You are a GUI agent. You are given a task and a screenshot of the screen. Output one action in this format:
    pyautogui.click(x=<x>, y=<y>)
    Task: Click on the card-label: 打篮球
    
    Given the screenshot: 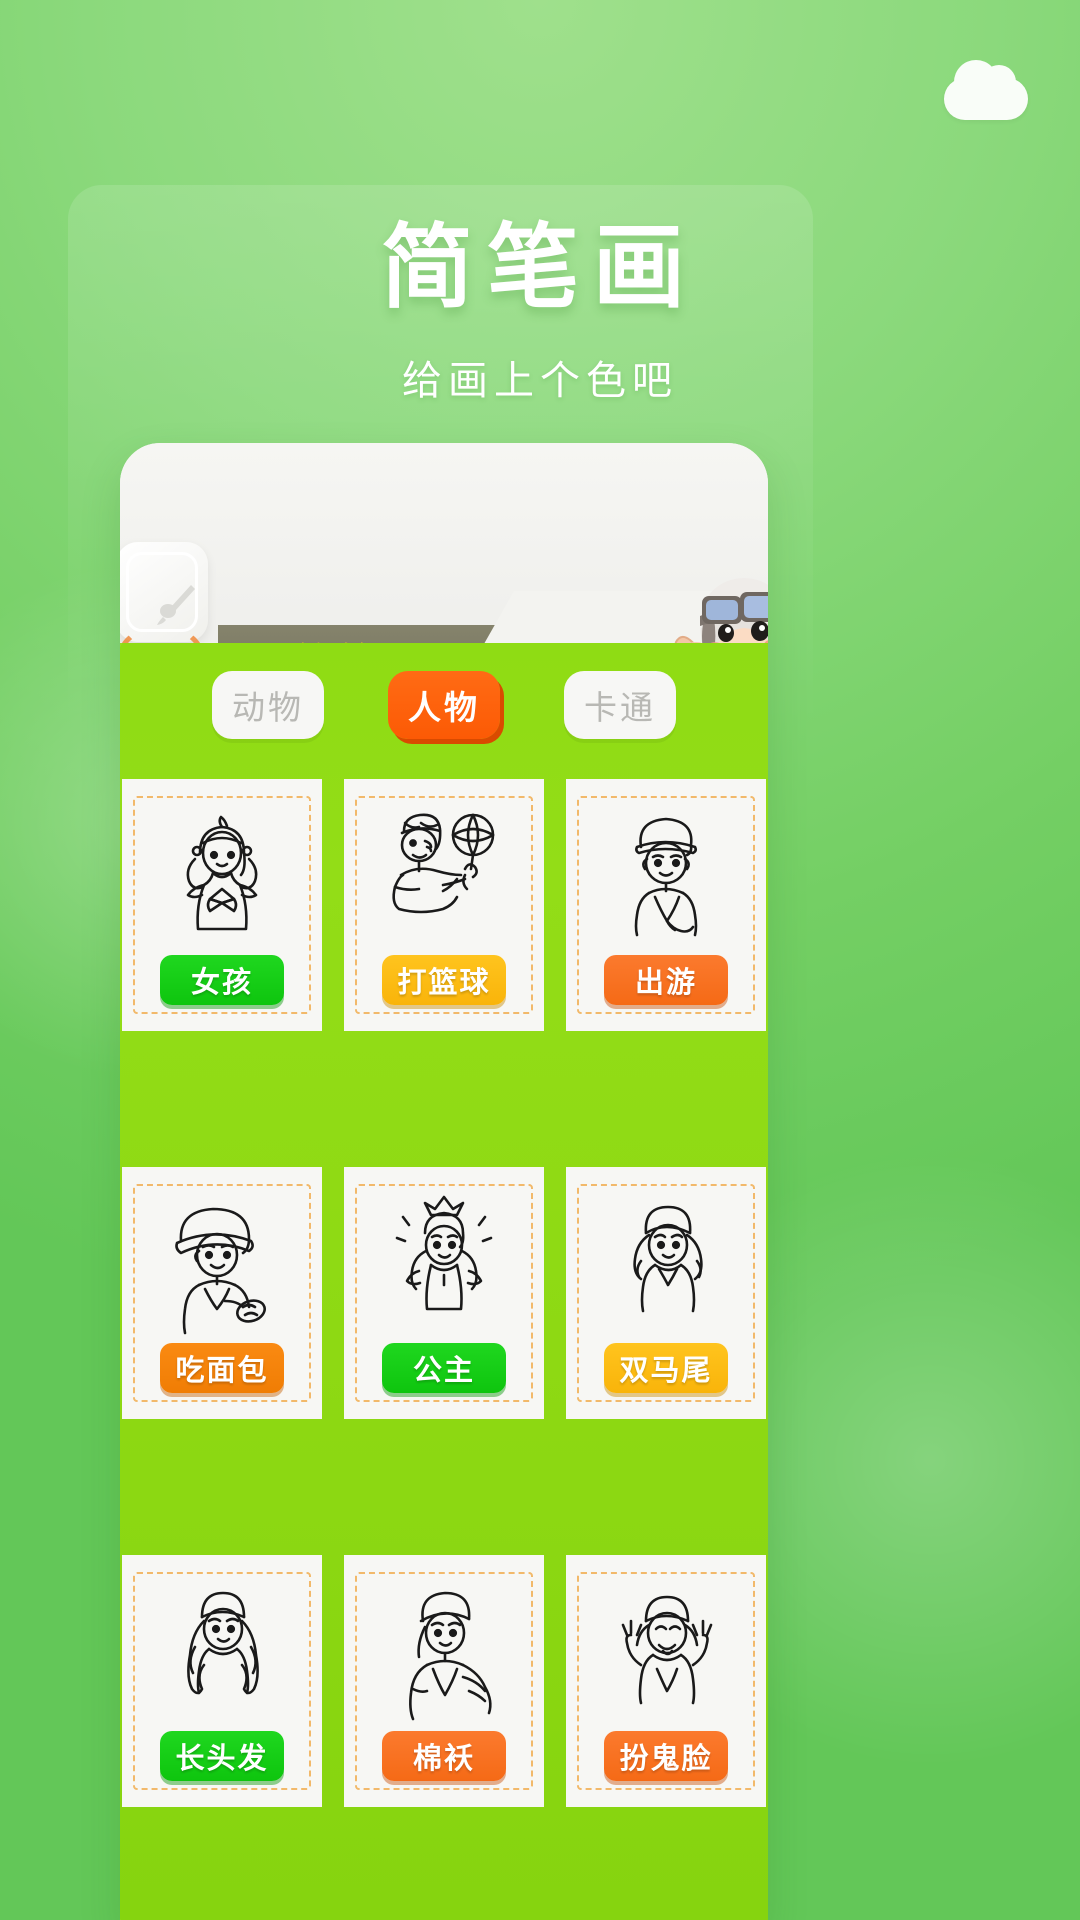 What is the action you would take?
    pyautogui.click(x=444, y=980)
    